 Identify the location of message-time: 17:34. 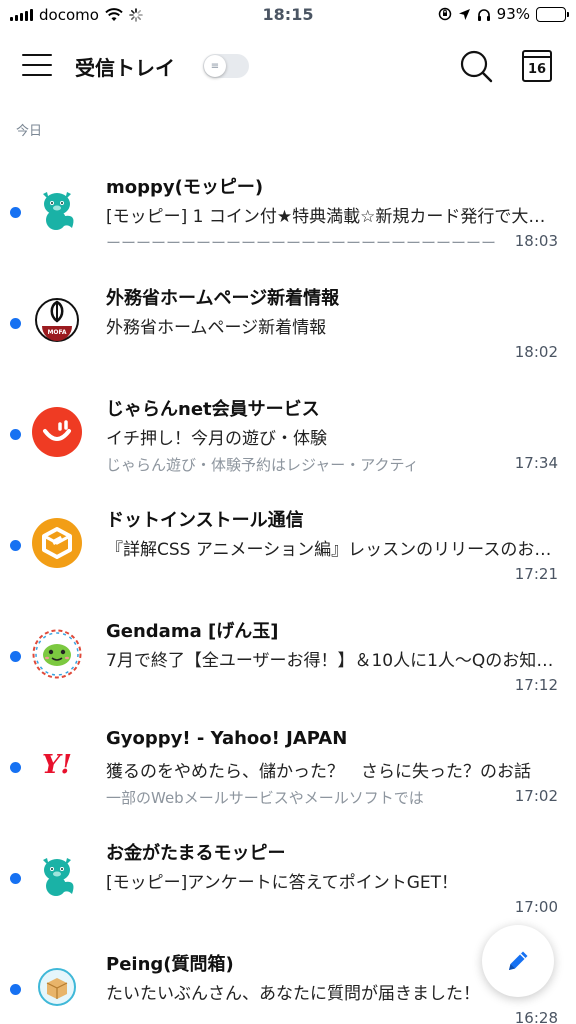
(536, 463).